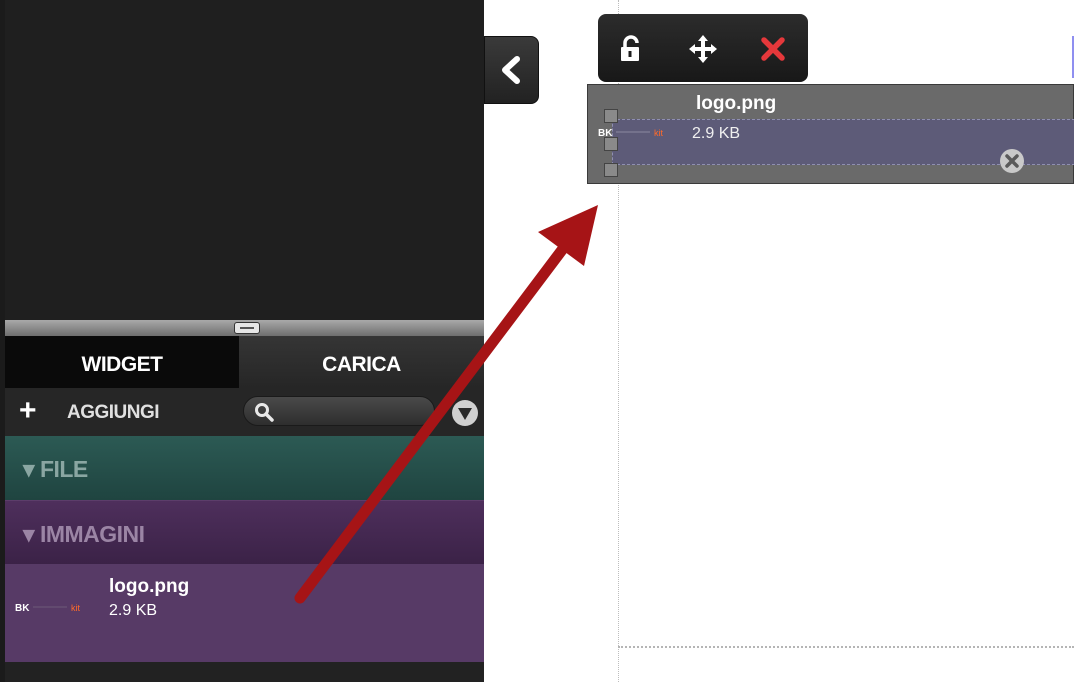 This screenshot has height=682, width=1074. Describe the element at coordinates (1012, 161) in the screenshot. I see `remove-icon` at that location.